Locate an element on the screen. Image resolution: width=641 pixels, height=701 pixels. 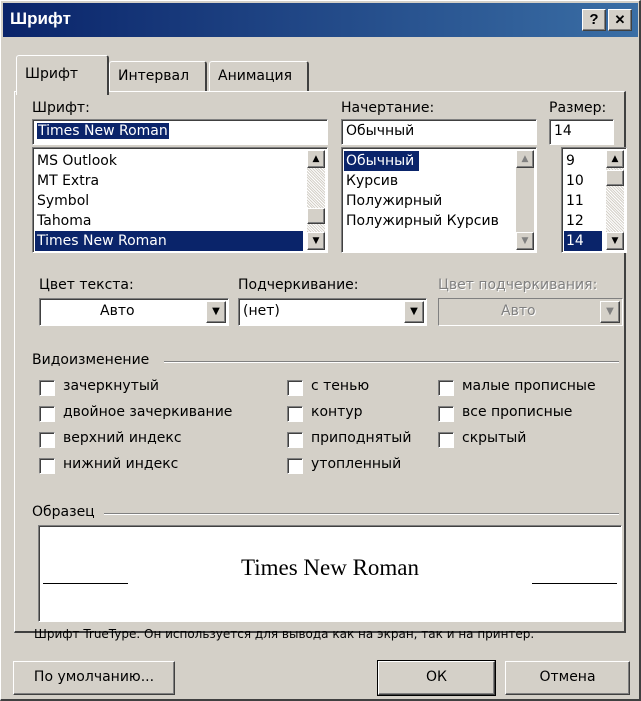
subscript-label: нижний индекс is located at coordinates (121, 464).